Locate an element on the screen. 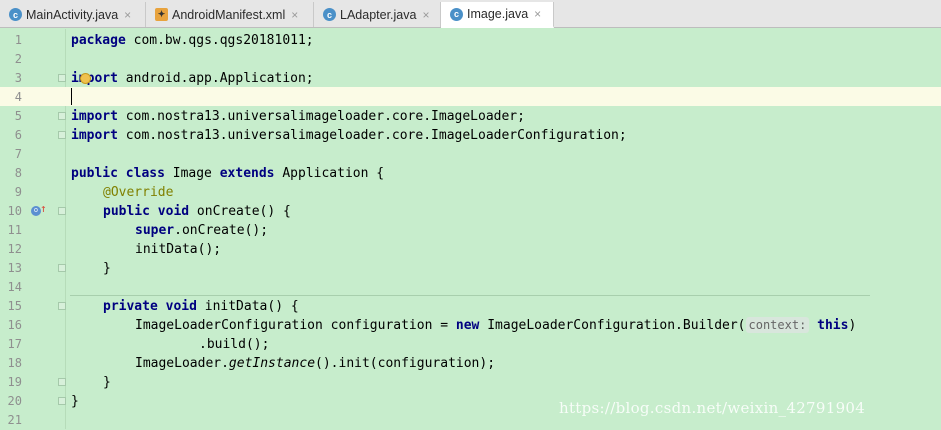 The width and height of the screenshot is (941, 430). keyword: package is located at coordinates (98, 40).